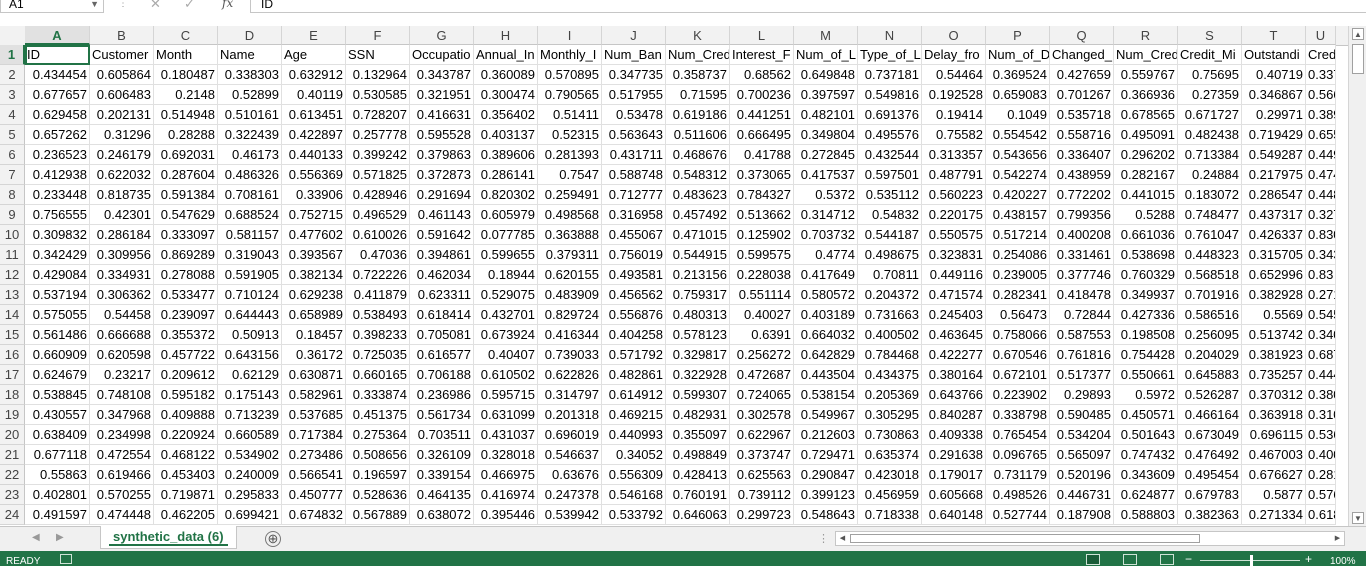 Image resolution: width=1366 pixels, height=566 pixels. I want to click on cell-q15: 0.587553, so click(1082, 335).